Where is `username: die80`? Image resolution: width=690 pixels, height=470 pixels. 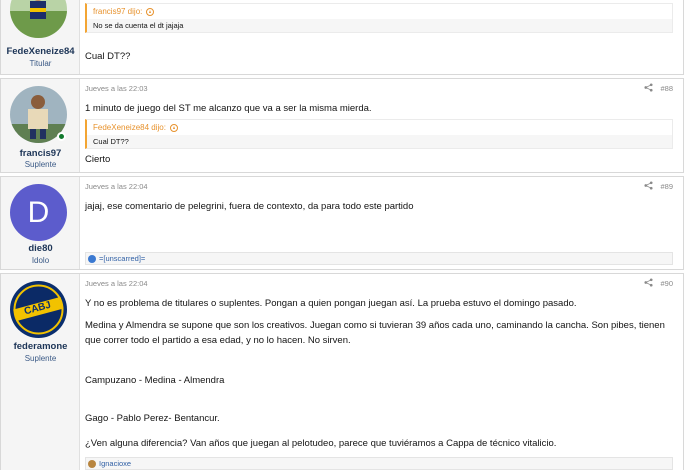 username: die80 is located at coordinates (40, 248).